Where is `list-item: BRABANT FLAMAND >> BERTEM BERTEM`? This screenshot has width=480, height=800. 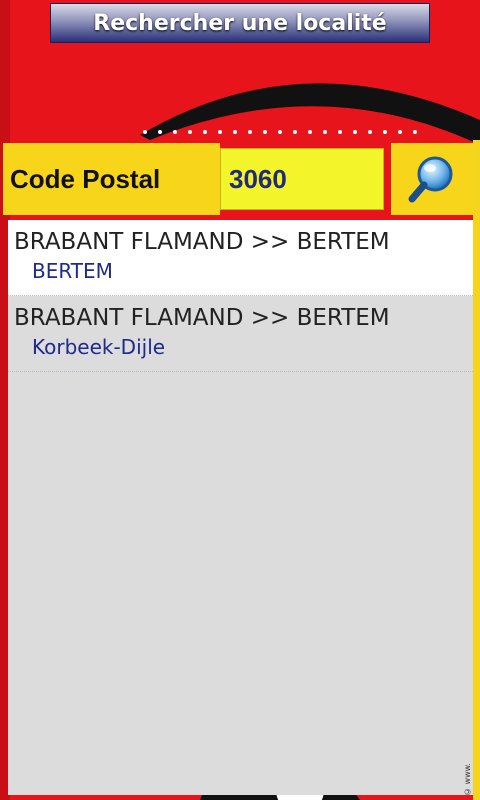 list-item: BRABANT FLAMAND >> BERTEM BERTEM is located at coordinates (240, 258).